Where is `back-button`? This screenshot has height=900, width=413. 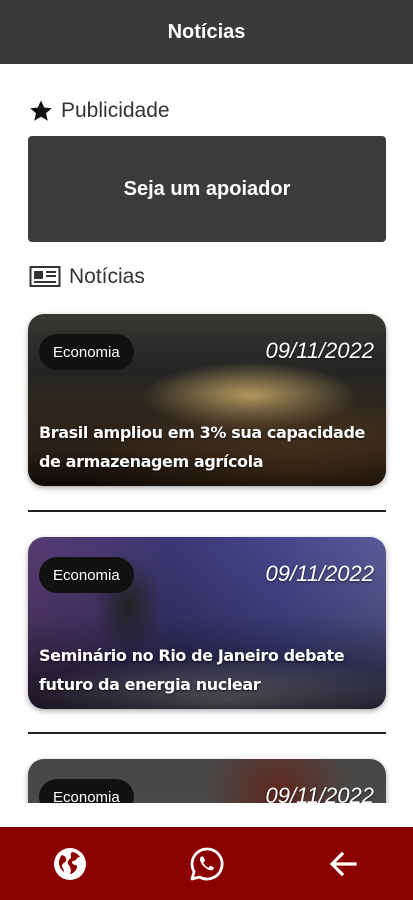
back-button is located at coordinates (343, 864).